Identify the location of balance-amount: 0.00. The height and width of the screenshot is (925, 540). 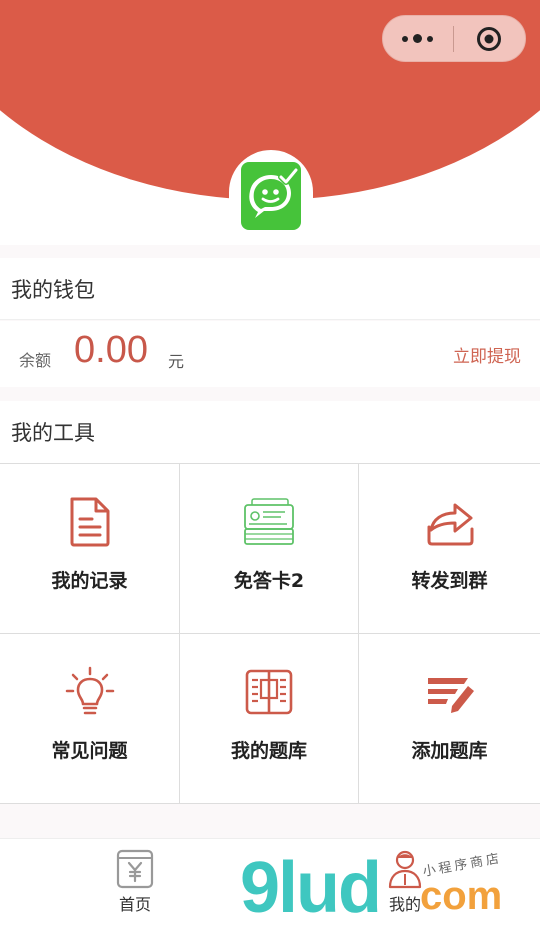
(111, 350).